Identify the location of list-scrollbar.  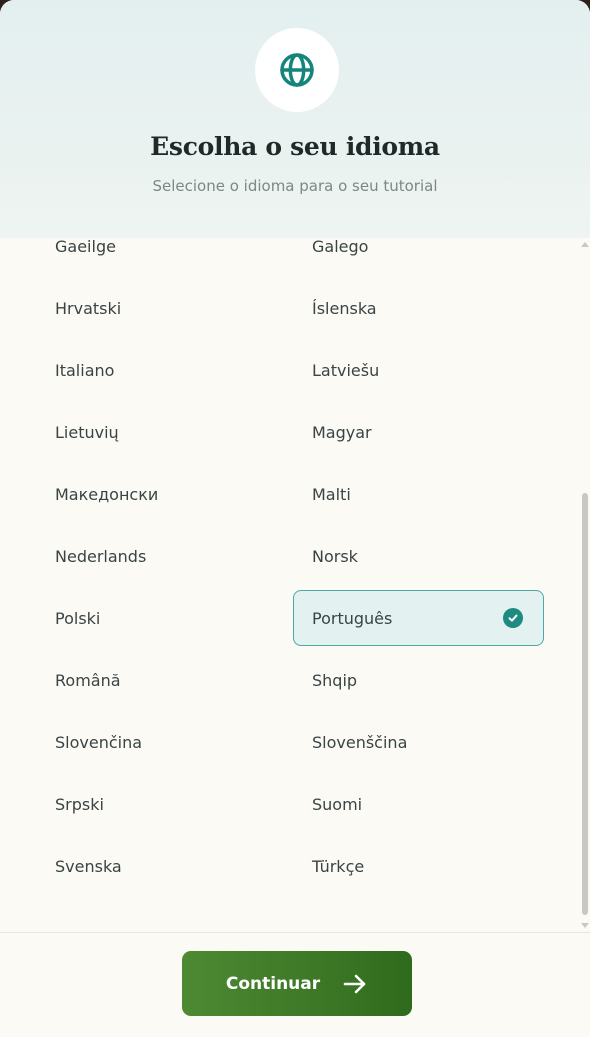
(585, 585).